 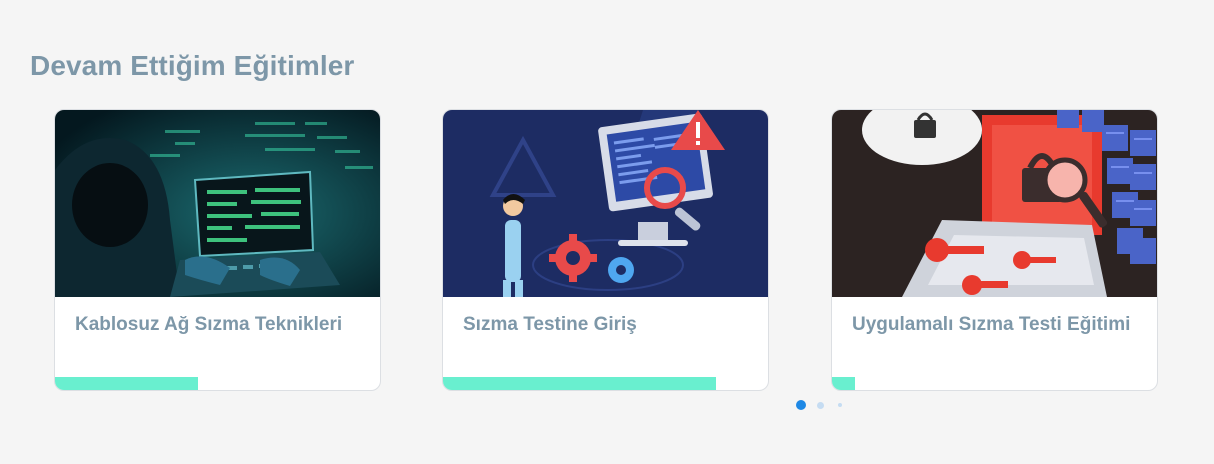 What do you see at coordinates (801, 405) in the screenshot?
I see `pagination-dot-active` at bounding box center [801, 405].